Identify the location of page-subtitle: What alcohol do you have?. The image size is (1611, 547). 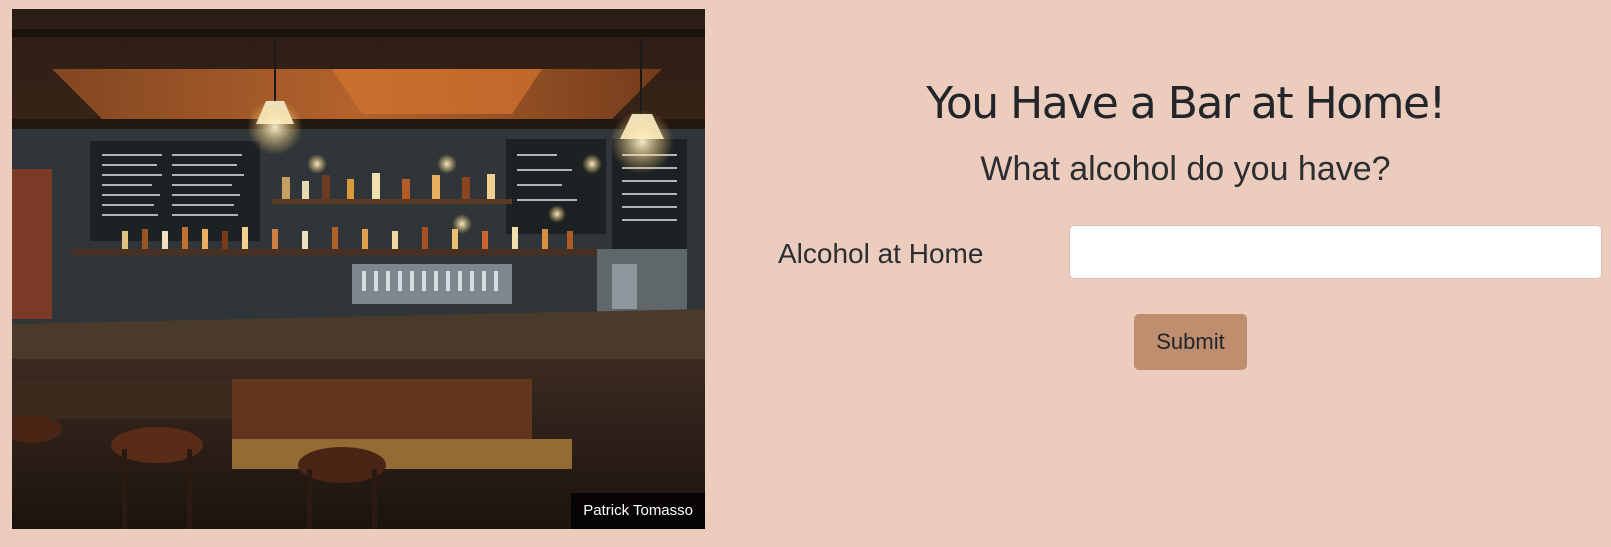
(1185, 169).